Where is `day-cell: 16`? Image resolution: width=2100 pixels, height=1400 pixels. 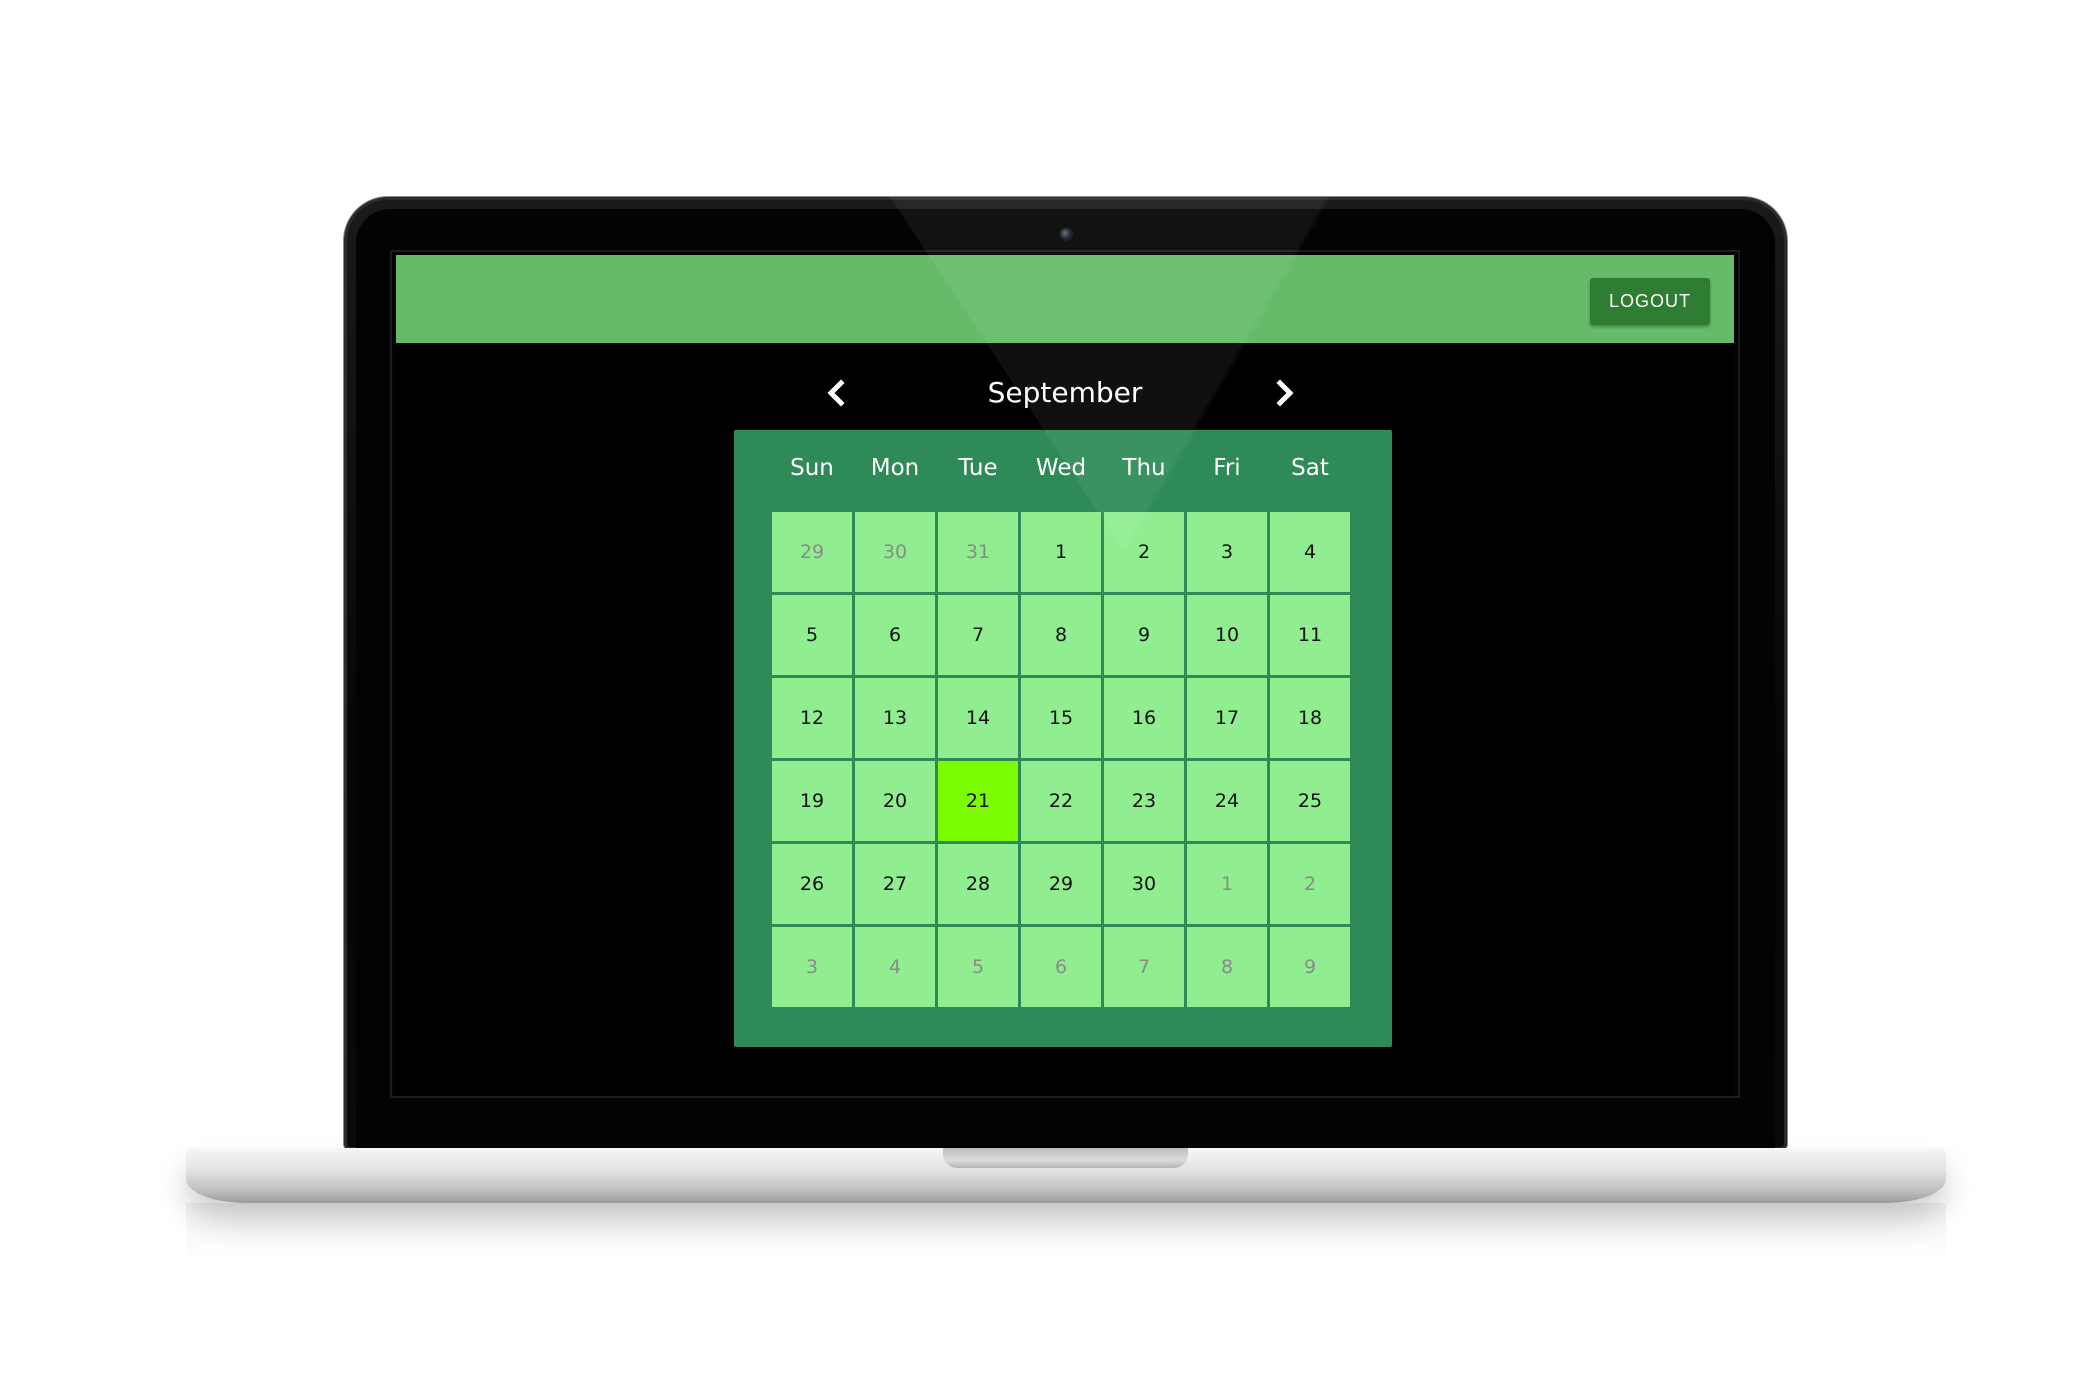 day-cell: 16 is located at coordinates (1144, 718).